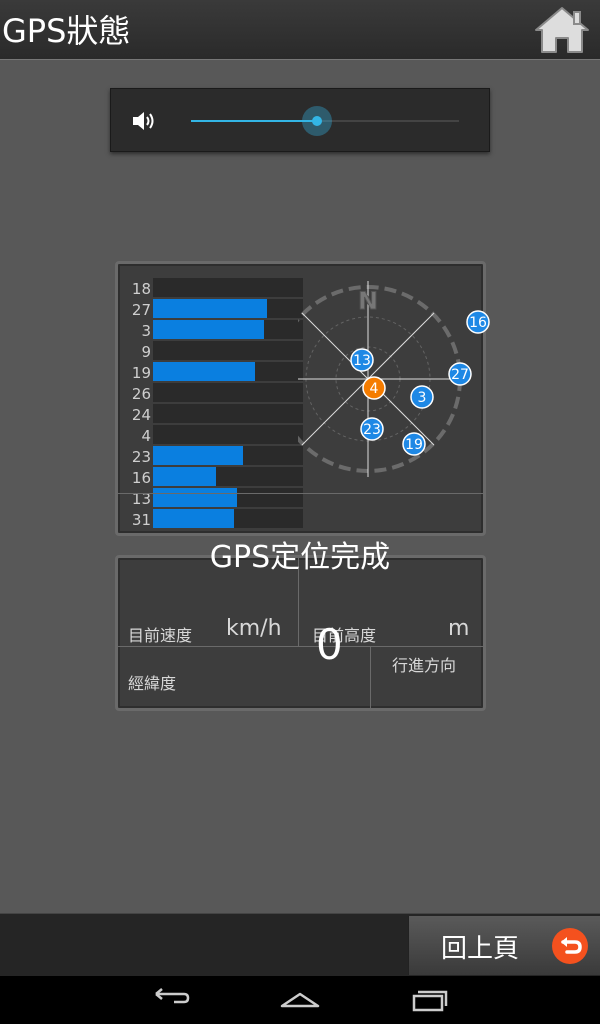  I want to click on satellite-signal-row: 19, so click(213, 371).